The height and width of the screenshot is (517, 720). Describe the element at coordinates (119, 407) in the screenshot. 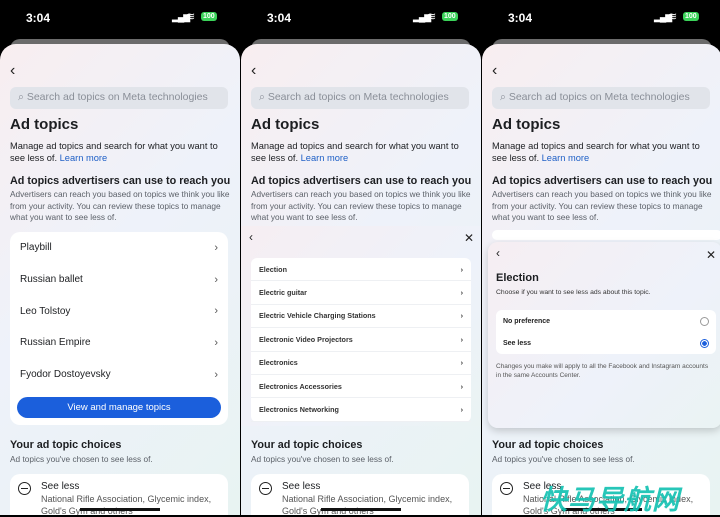

I see `view-manage-topics-button: View and manage topics` at that location.